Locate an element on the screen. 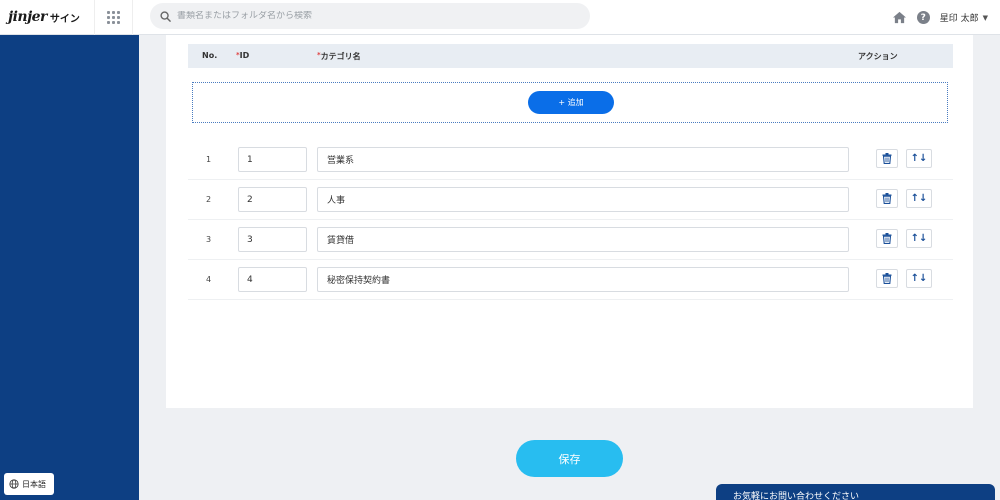 This screenshot has height=500, width=1000. header-no: No. is located at coordinates (210, 55).